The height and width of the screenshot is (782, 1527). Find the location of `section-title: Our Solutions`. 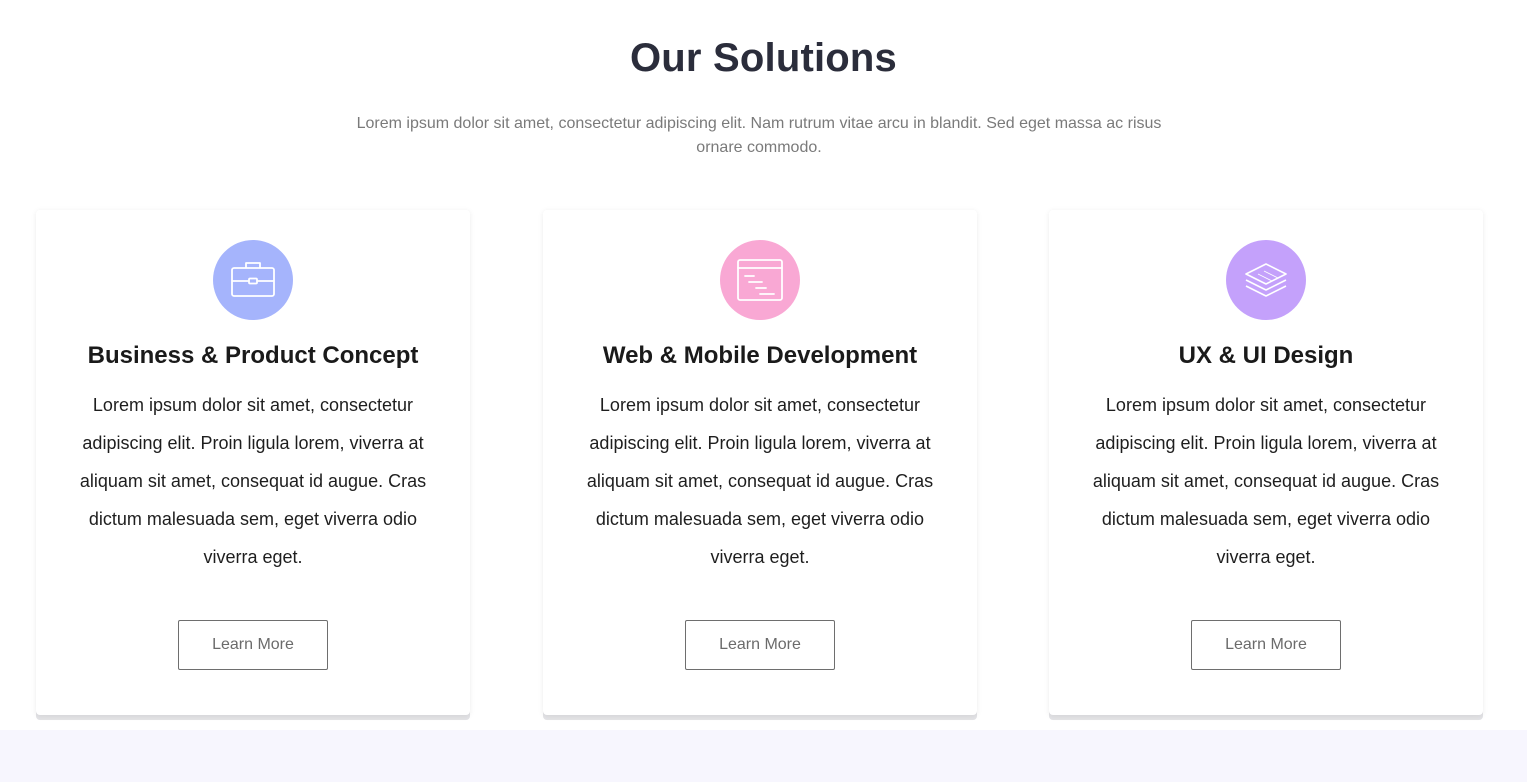

section-title: Our Solutions is located at coordinates (763, 58).